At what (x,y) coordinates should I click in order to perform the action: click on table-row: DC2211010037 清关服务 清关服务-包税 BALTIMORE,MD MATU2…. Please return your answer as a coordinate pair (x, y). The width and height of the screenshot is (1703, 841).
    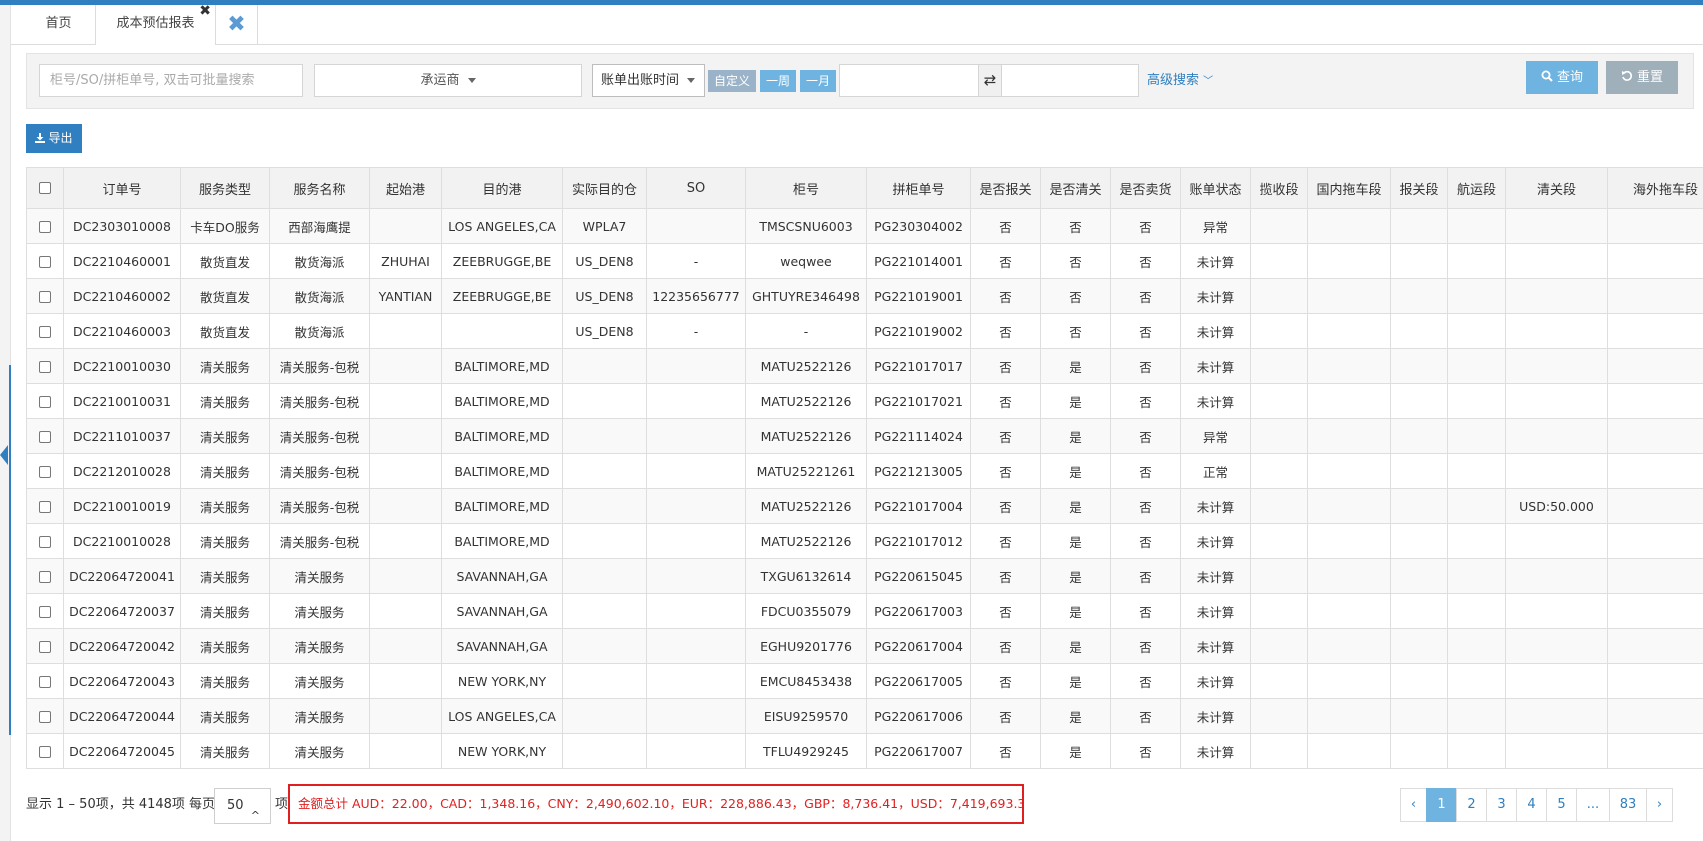
    Looking at the image, I should click on (864, 436).